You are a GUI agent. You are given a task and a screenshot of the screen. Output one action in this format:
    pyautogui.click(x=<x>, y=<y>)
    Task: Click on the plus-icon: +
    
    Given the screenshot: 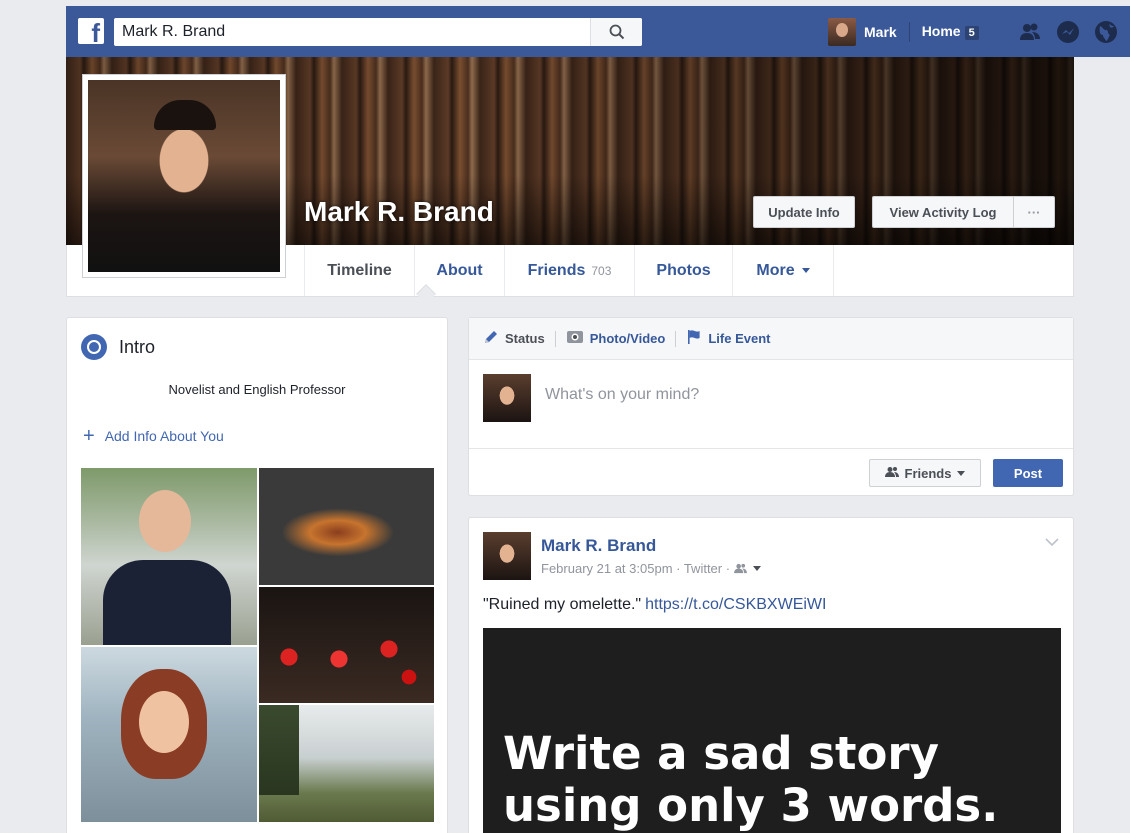 What is the action you would take?
    pyautogui.click(x=89, y=436)
    